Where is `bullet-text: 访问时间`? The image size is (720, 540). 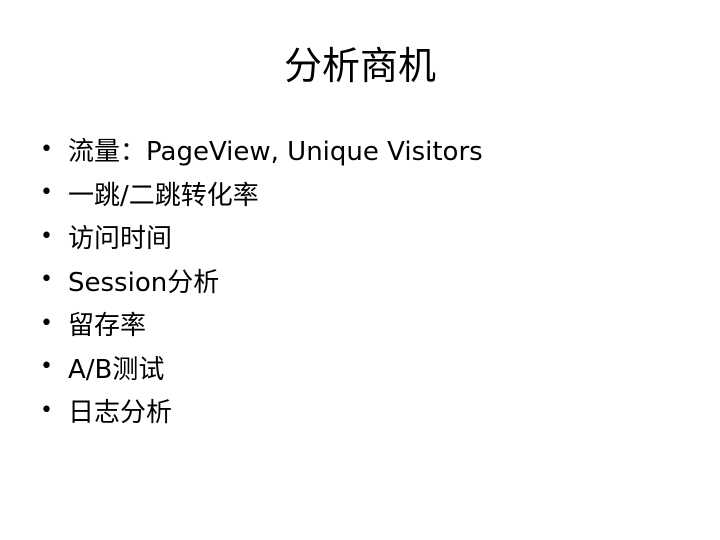 bullet-text: 访问时间 is located at coordinates (120, 239).